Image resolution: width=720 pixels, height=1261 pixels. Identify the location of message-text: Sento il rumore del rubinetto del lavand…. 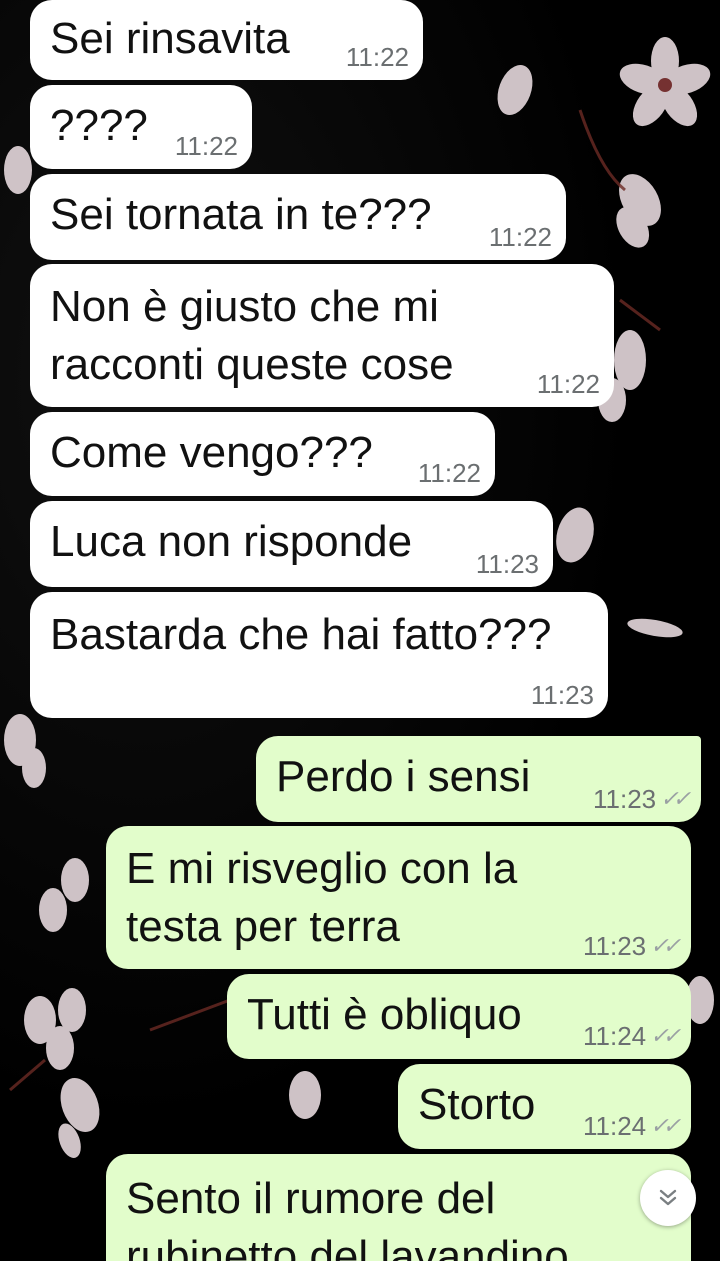
(347, 1217).